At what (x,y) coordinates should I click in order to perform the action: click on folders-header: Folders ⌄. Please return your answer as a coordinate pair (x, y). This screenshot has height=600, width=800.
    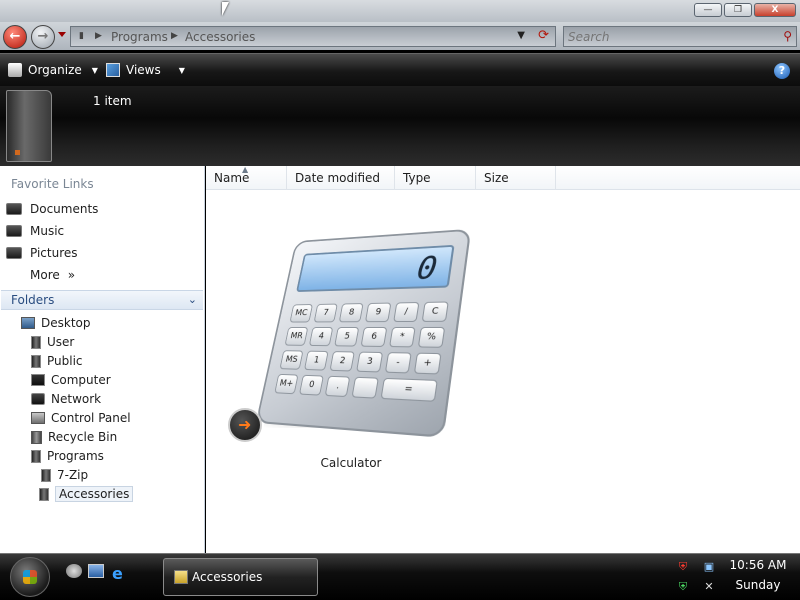
    Looking at the image, I should click on (102, 300).